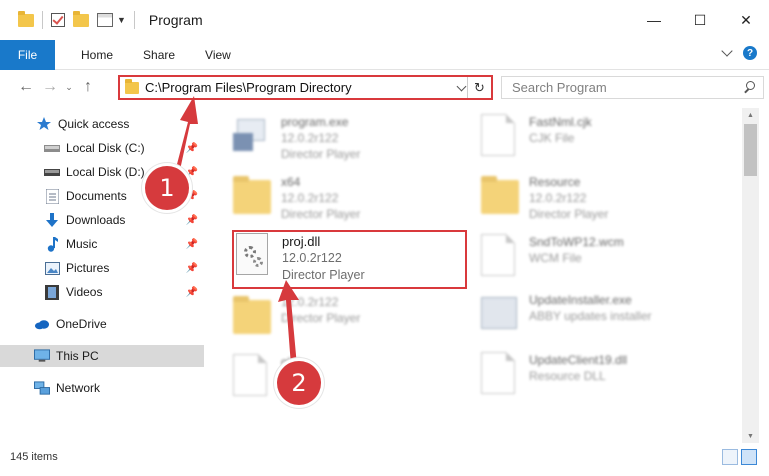  I want to click on scroll-up-arrow-icon: ▲, so click(750, 115).